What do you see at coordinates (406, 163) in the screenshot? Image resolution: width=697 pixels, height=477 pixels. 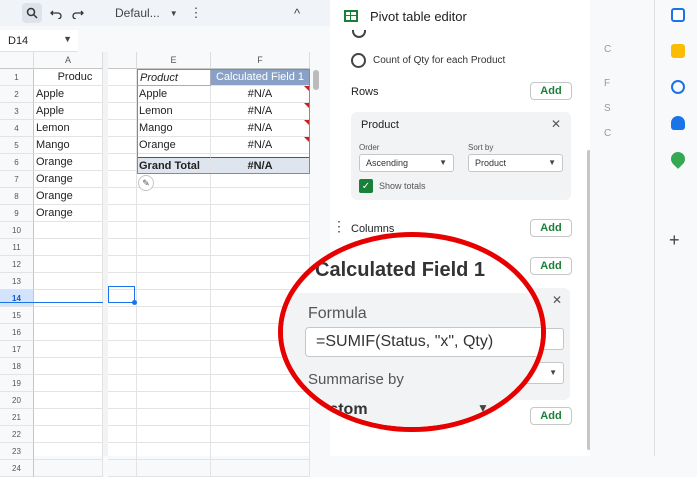 I see `order-select: Ascending ▼` at bounding box center [406, 163].